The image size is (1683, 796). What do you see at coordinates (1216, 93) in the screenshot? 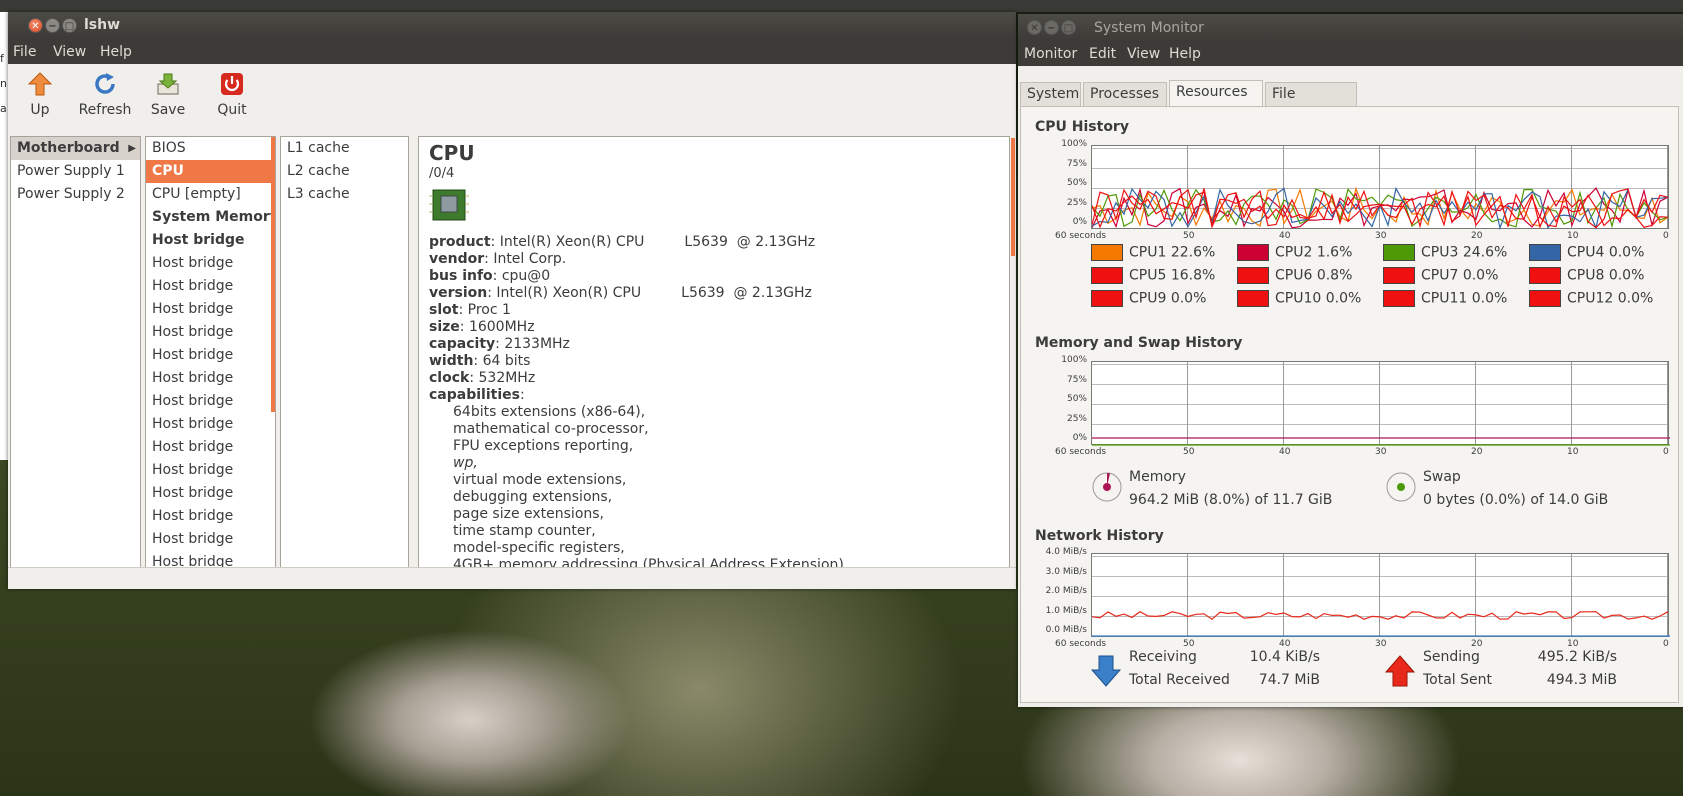
I see `tab-resources: Resources` at bounding box center [1216, 93].